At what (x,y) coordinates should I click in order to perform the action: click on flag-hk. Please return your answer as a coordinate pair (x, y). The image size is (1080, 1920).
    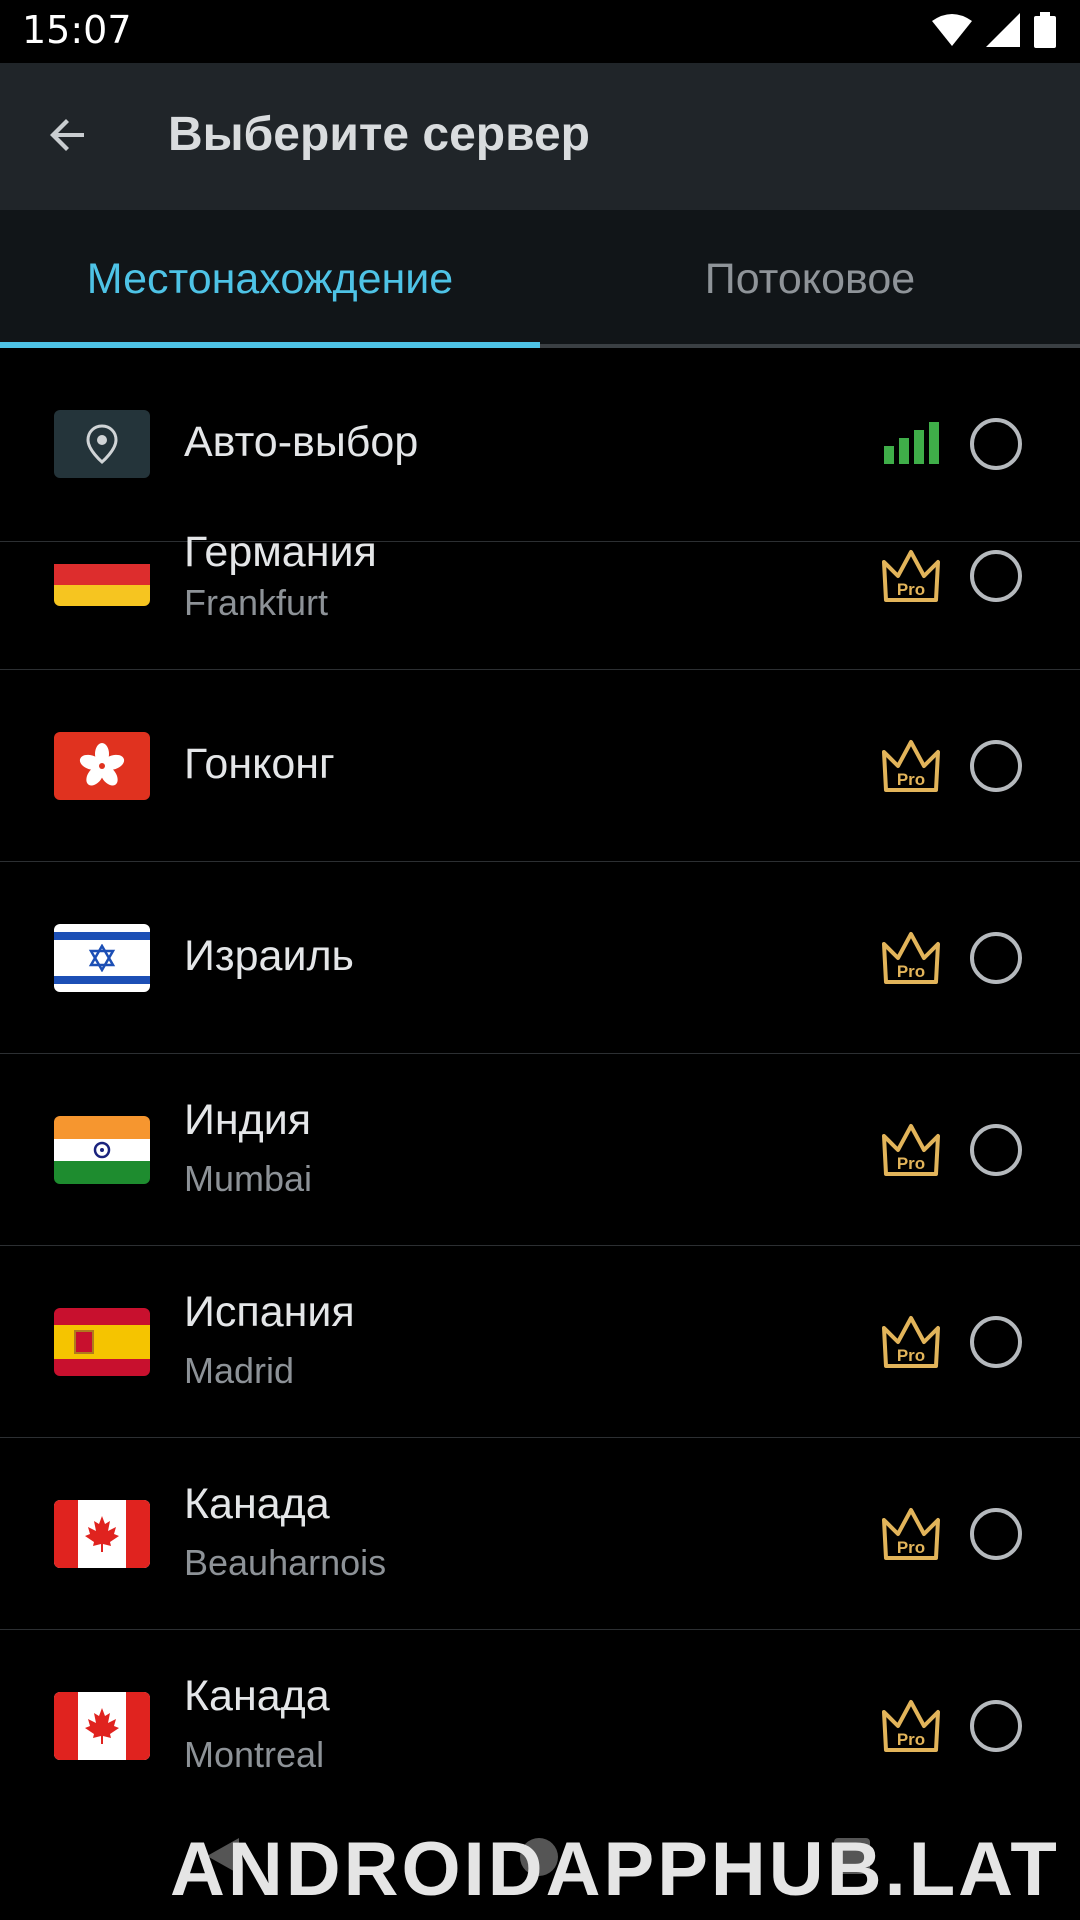
    Looking at the image, I should click on (102, 766).